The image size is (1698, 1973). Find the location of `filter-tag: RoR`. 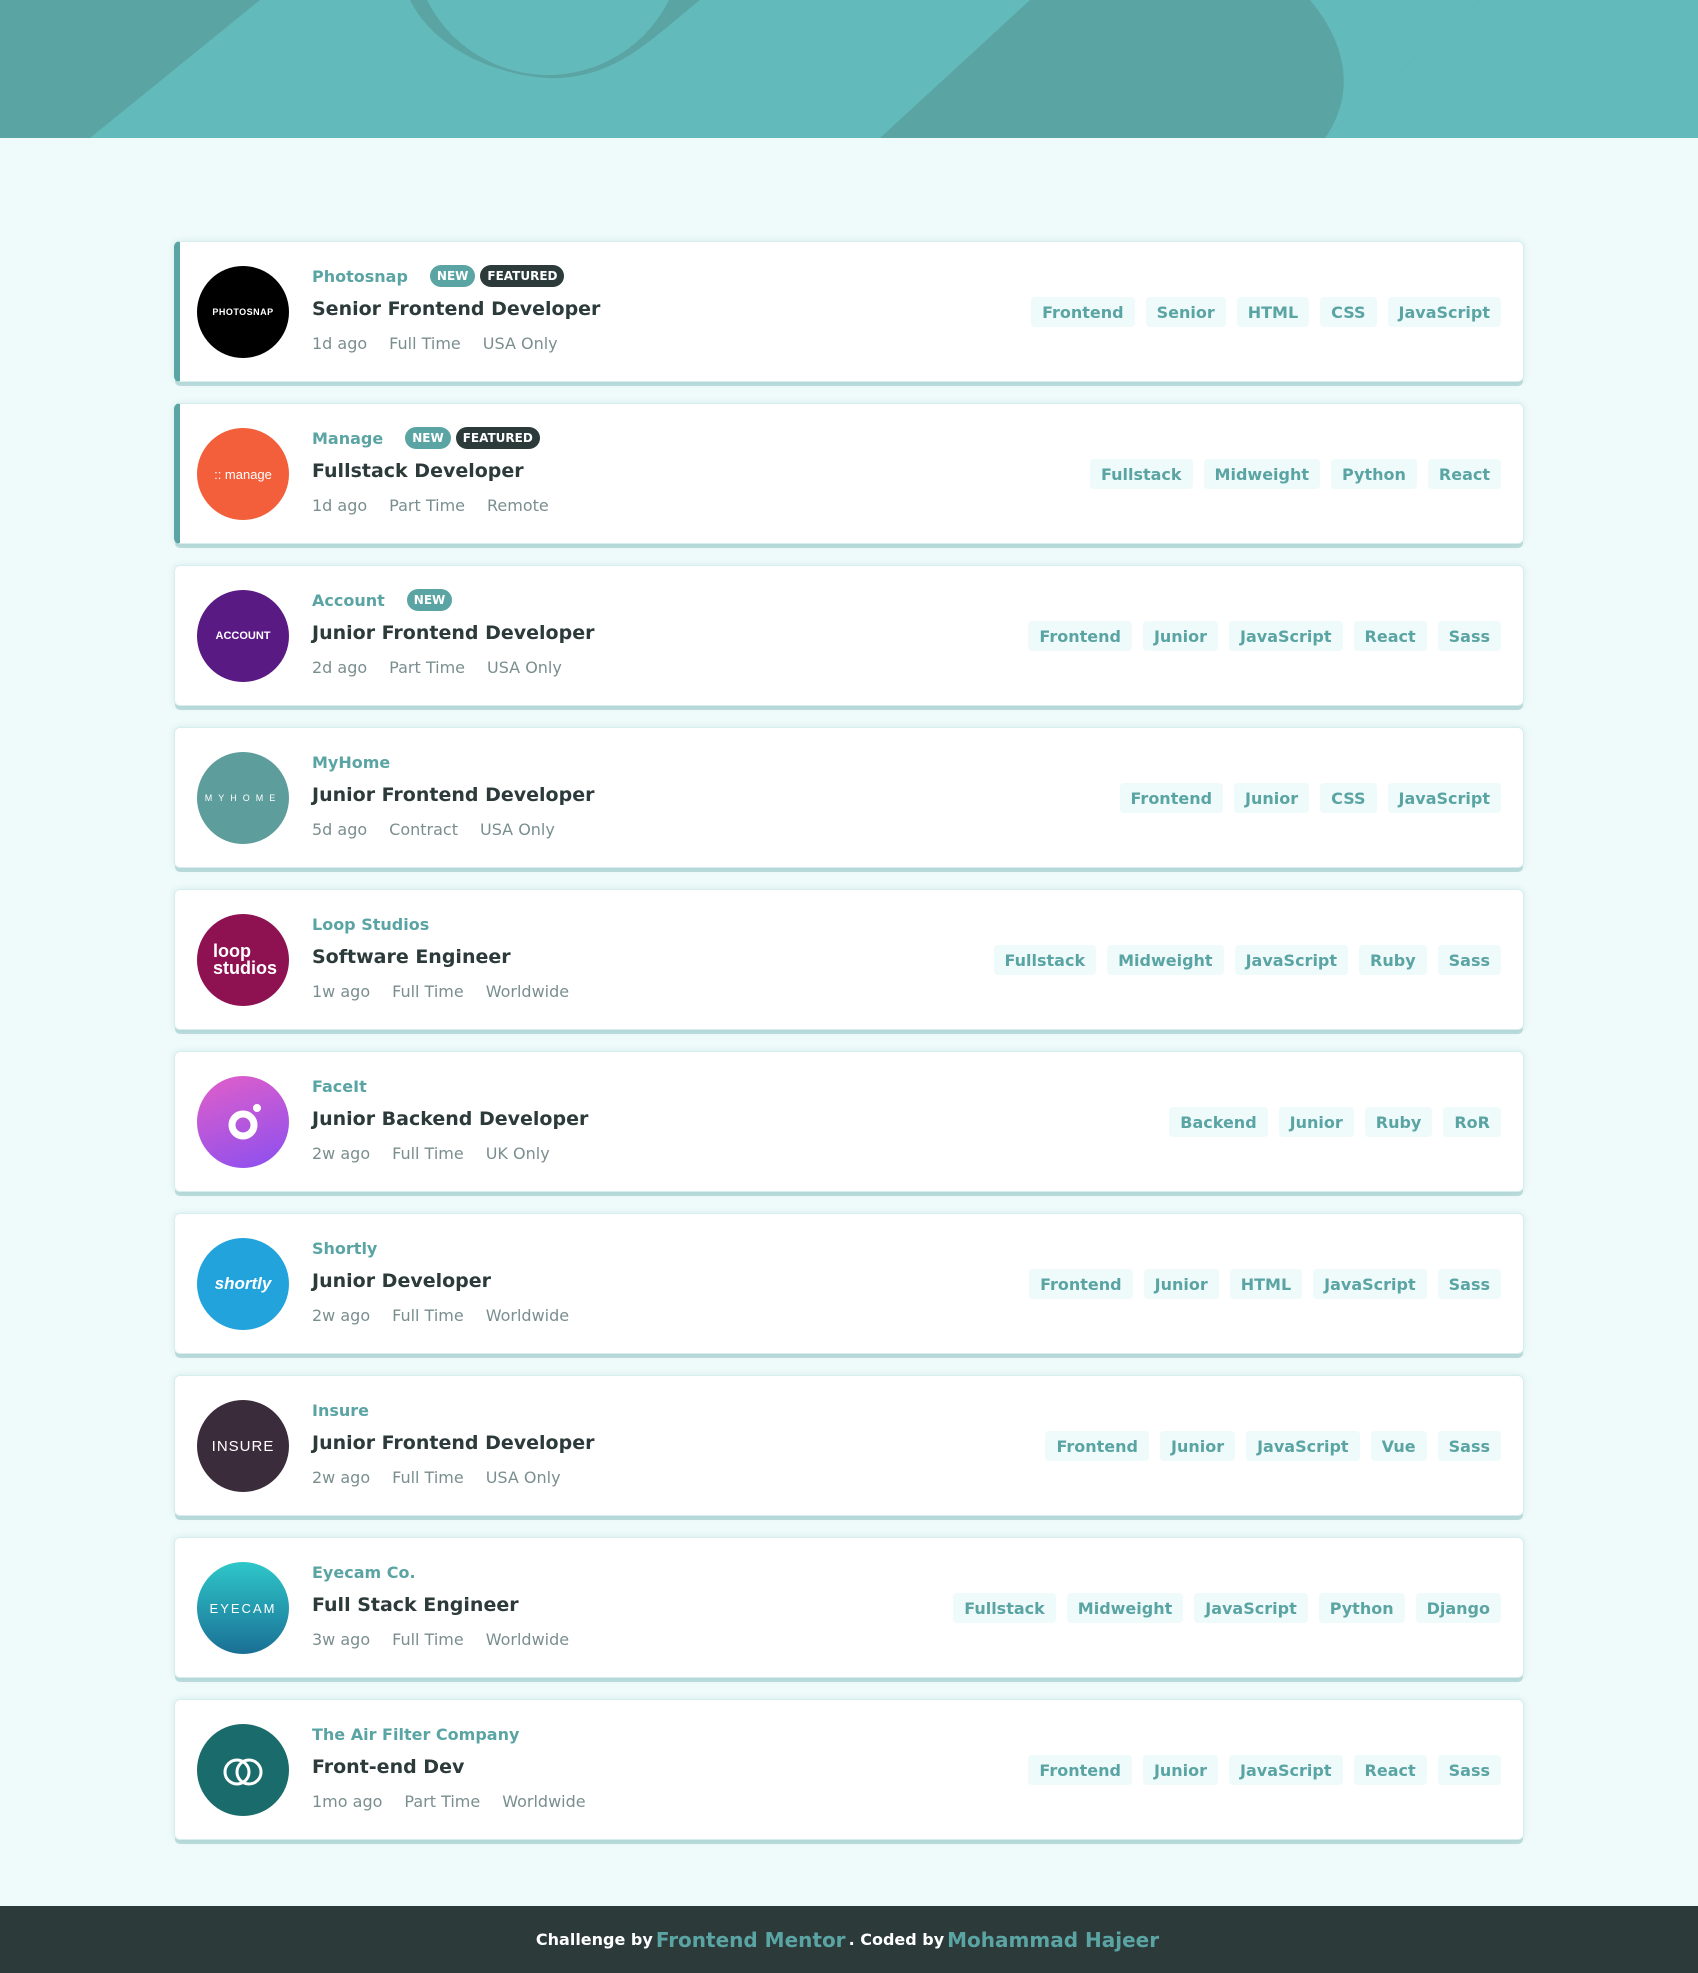

filter-tag: RoR is located at coordinates (1472, 1121).